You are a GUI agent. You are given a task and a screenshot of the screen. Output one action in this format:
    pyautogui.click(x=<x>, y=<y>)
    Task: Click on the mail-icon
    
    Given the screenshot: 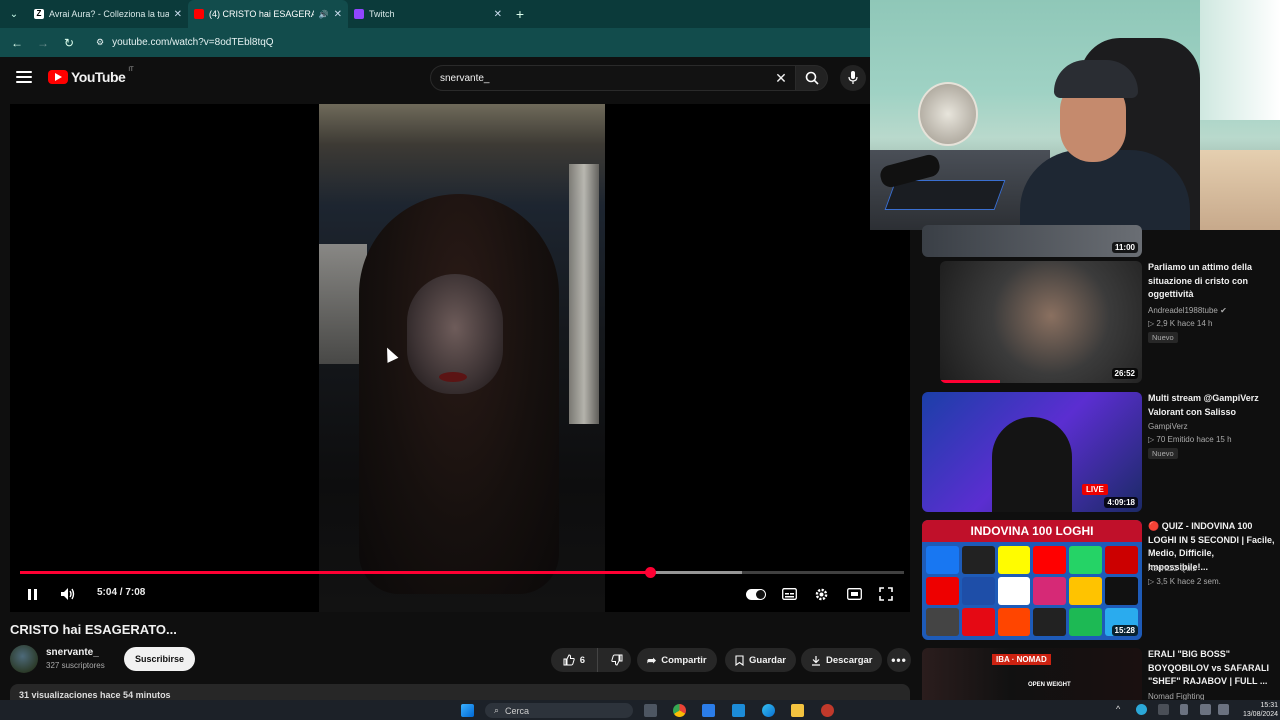 What is the action you would take?
    pyautogui.click(x=738, y=710)
    